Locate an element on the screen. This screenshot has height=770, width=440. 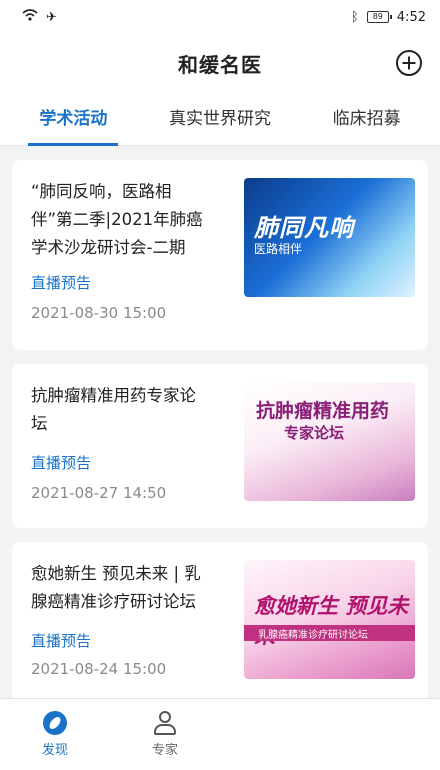
thumbnail-subtitle: 医路相伴 is located at coordinates (278, 249).